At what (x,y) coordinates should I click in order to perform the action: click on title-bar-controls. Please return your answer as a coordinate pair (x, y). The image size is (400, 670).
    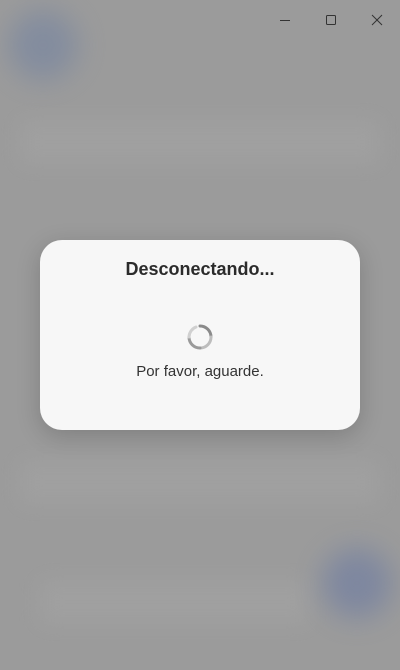
    Looking at the image, I should click on (331, 20).